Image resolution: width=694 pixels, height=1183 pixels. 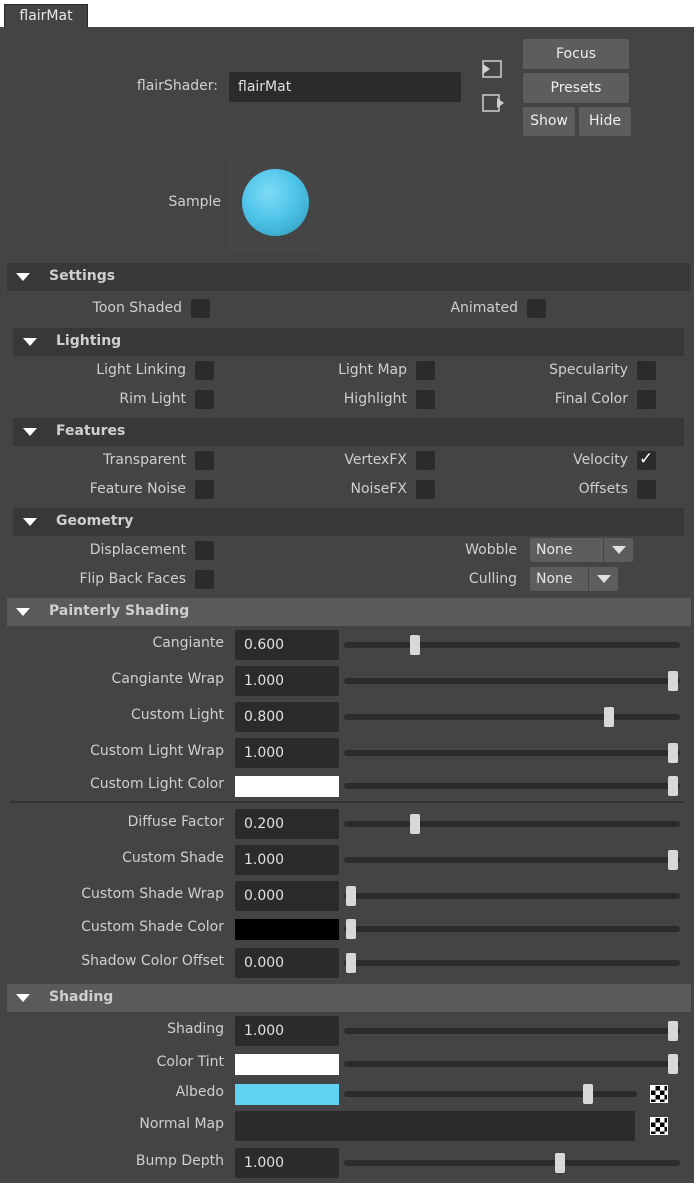 What do you see at coordinates (287, 1064) in the screenshot?
I see `color-tint-swatch` at bounding box center [287, 1064].